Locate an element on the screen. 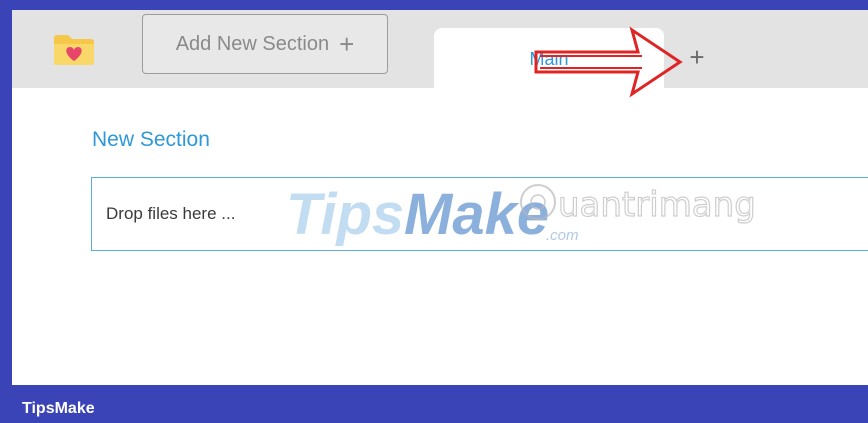  add-section-label: Add New Section is located at coordinates (252, 43).